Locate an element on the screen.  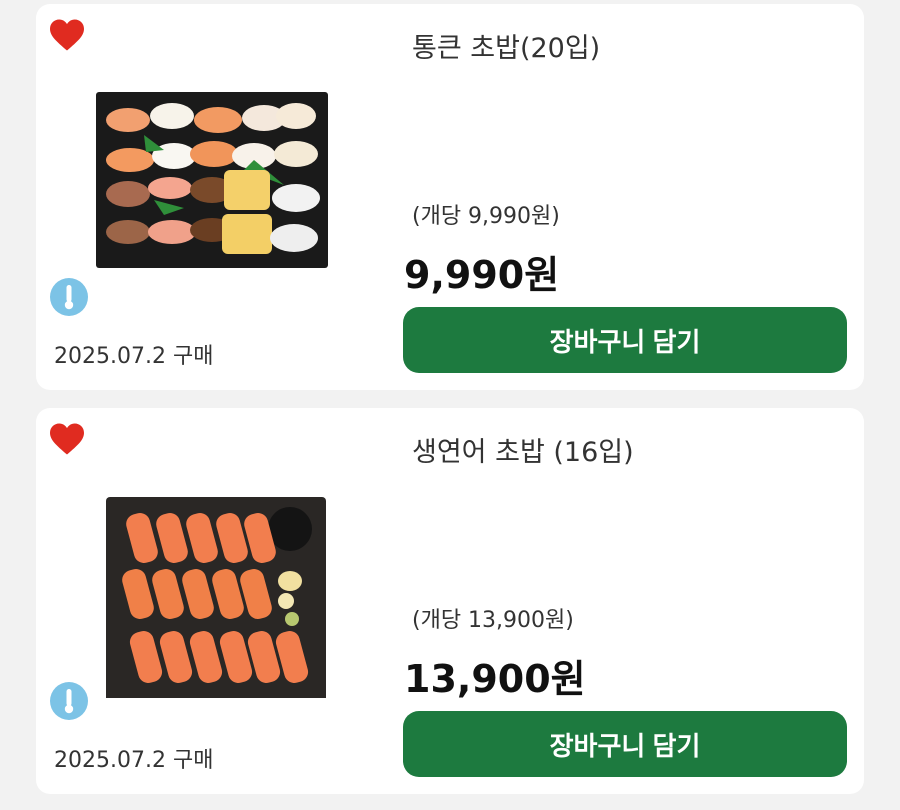
unit-price: (개당 13,900원) is located at coordinates (493, 620).